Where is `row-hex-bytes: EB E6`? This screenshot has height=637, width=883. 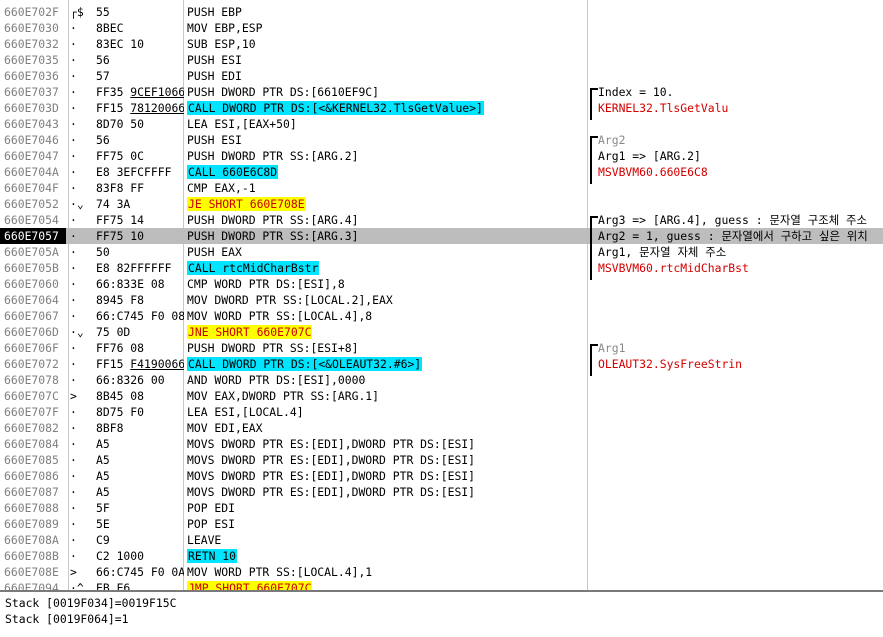
row-hex-bytes: EB E6 is located at coordinates (113, 585).